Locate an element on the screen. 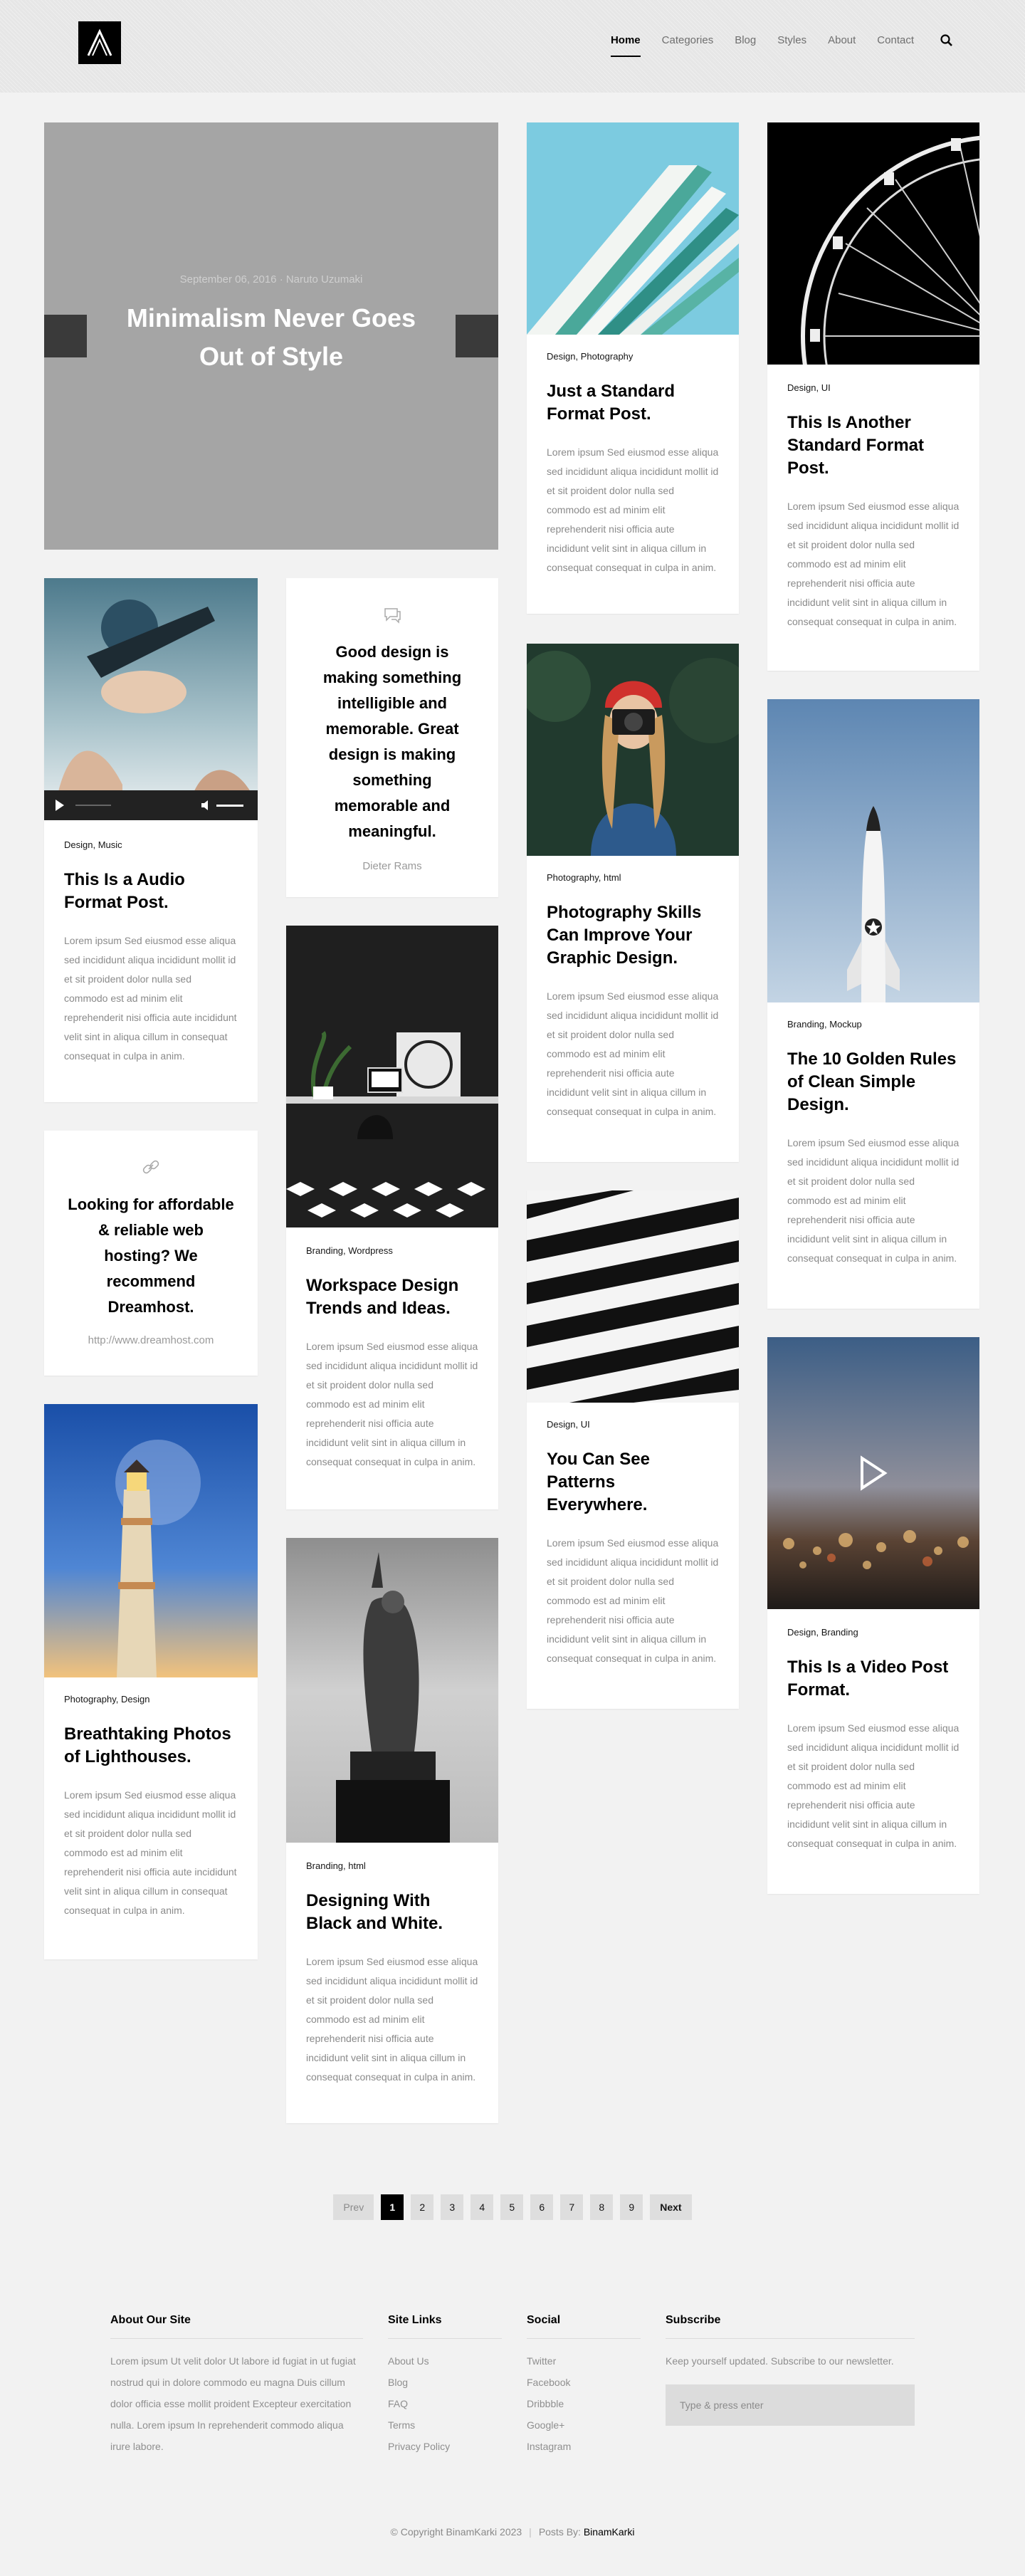  social-link-dribbble: Dribbble is located at coordinates (584, 2403).